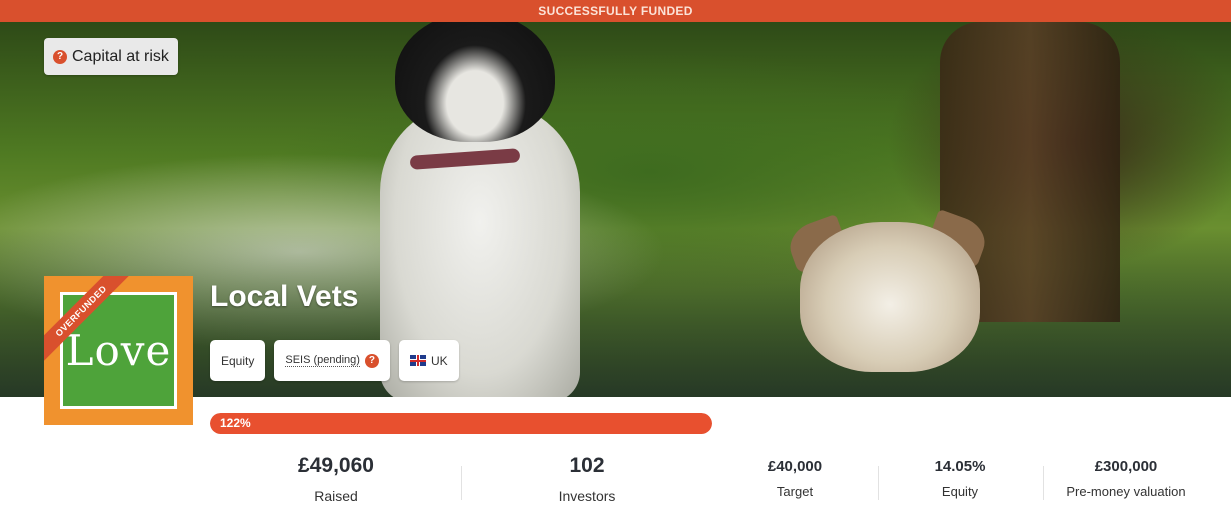 This screenshot has width=1231, height=528. Describe the element at coordinates (795, 491) in the screenshot. I see `stat-target-label: Target` at that location.